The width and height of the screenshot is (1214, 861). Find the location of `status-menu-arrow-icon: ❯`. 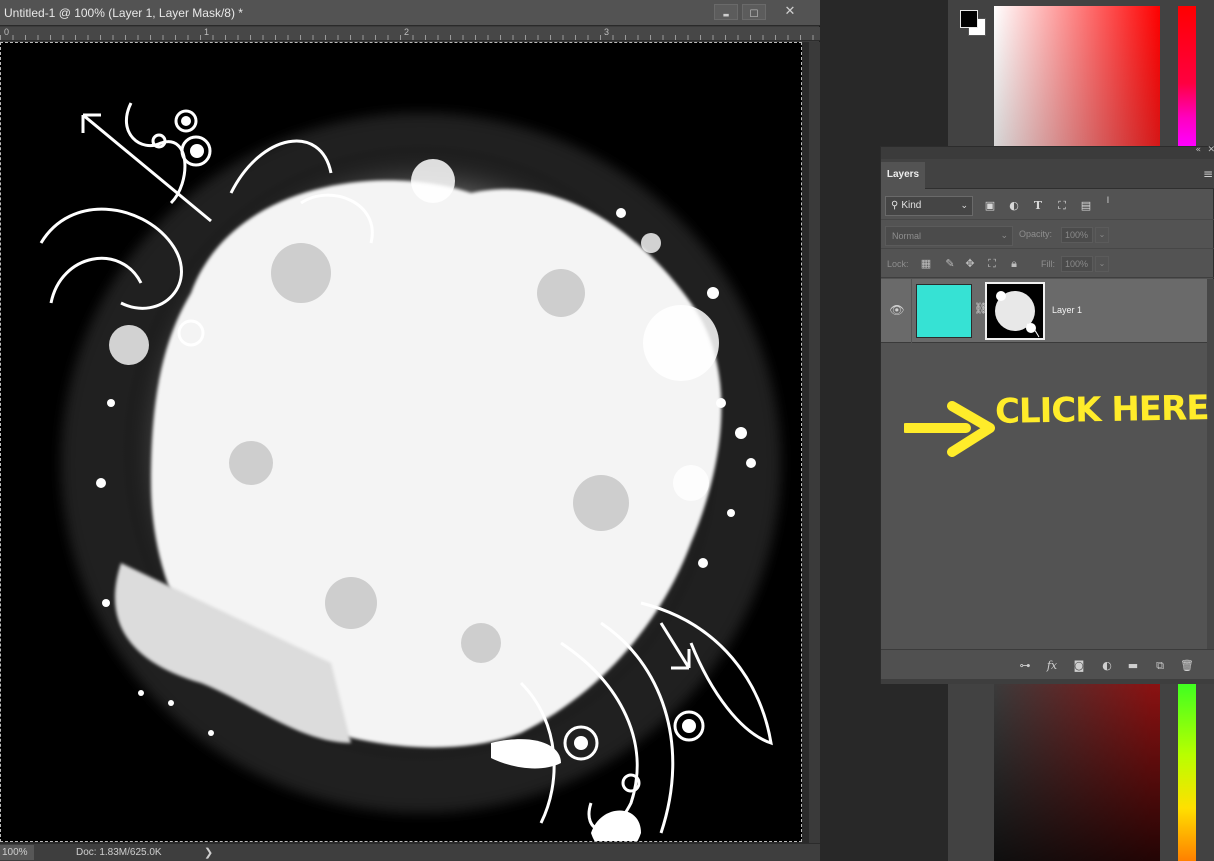

status-menu-arrow-icon: ❯ is located at coordinates (208, 852).